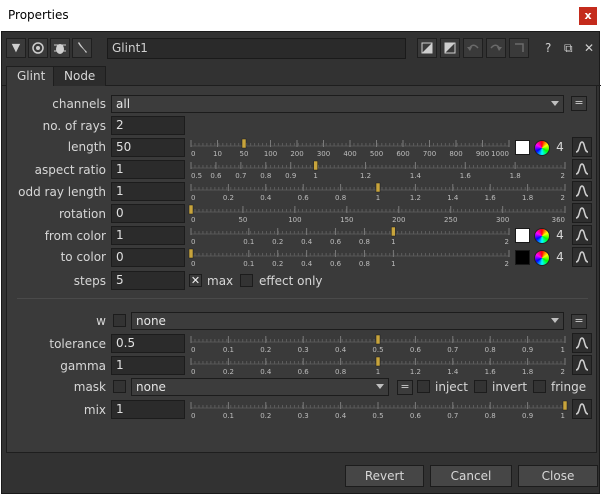 Image resolution: width=601 pixels, height=495 pixels. What do you see at coordinates (384, 476) in the screenshot?
I see `revert-button: Revert` at bounding box center [384, 476].